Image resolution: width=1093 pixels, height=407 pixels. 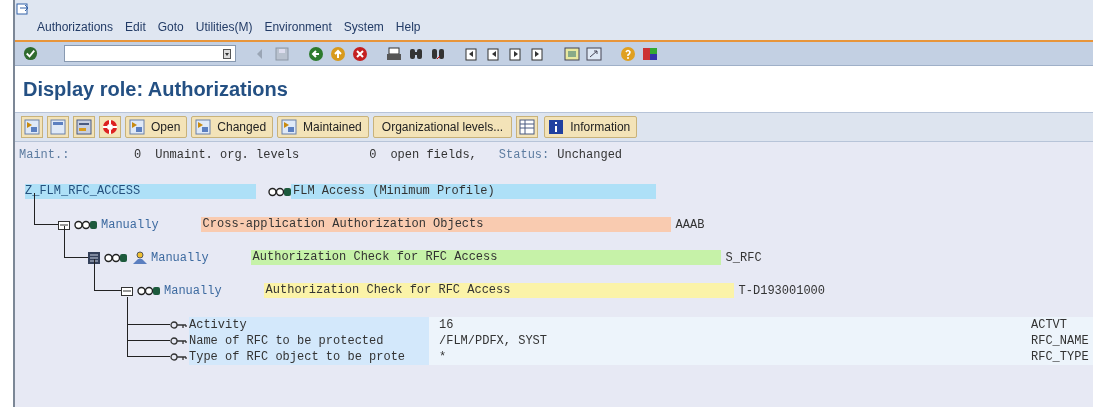 I want to click on person-icon, so click(x=139, y=257).